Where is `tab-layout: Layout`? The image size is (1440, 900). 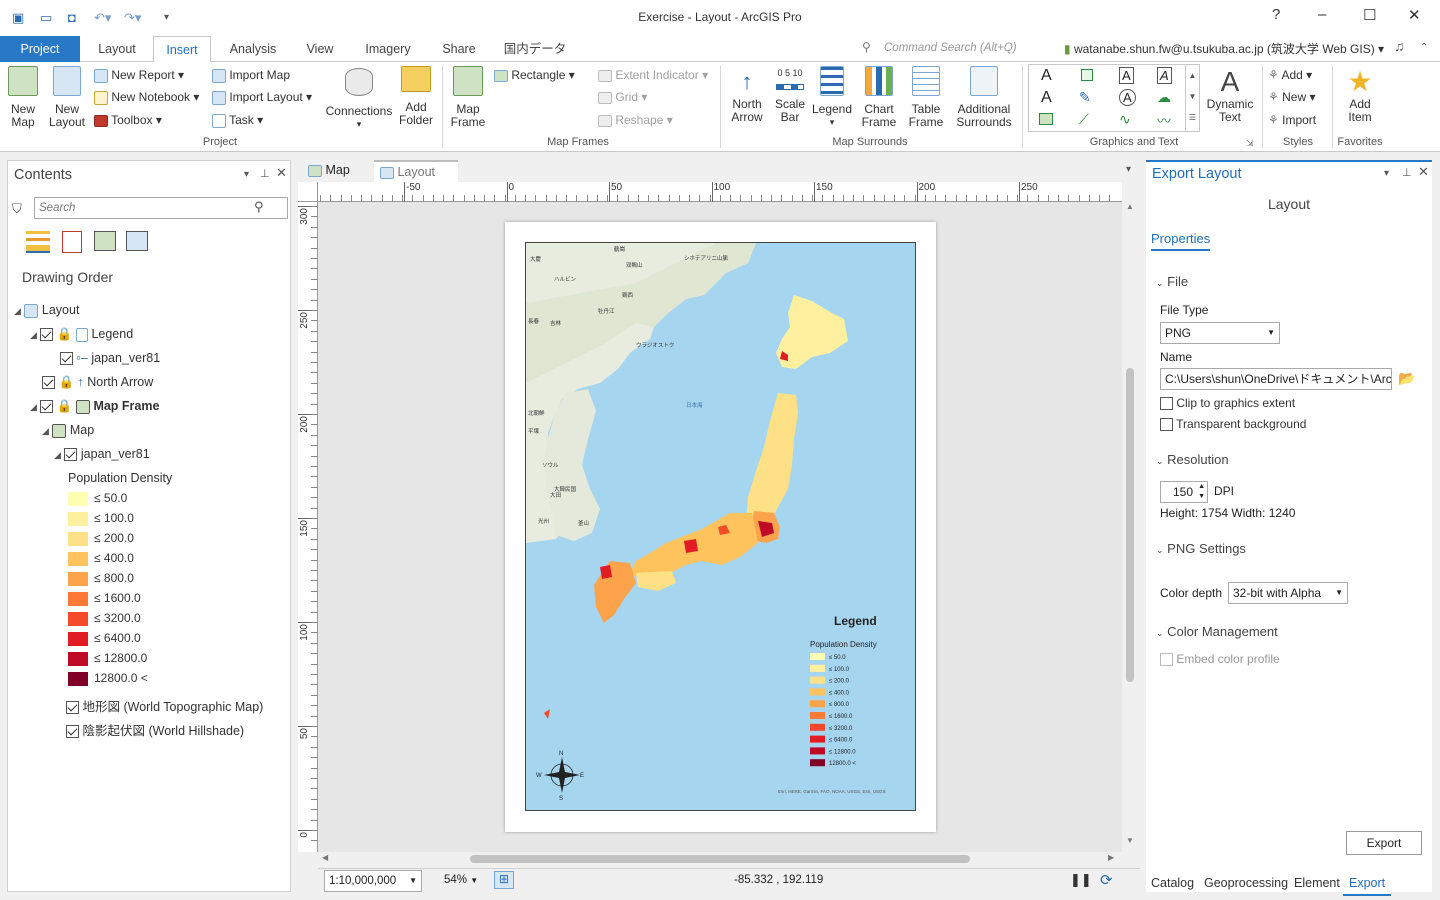
tab-layout: Layout is located at coordinates (117, 49).